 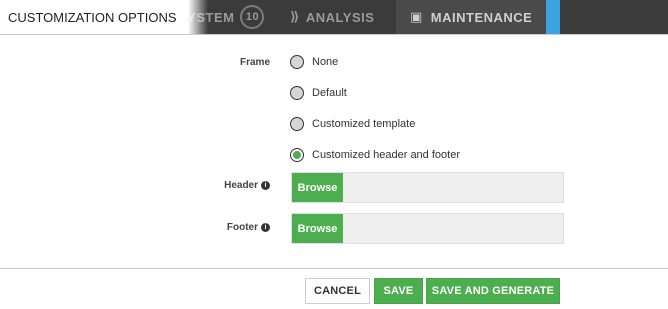 I want to click on footer-file-field: Browse, so click(x=427, y=228).